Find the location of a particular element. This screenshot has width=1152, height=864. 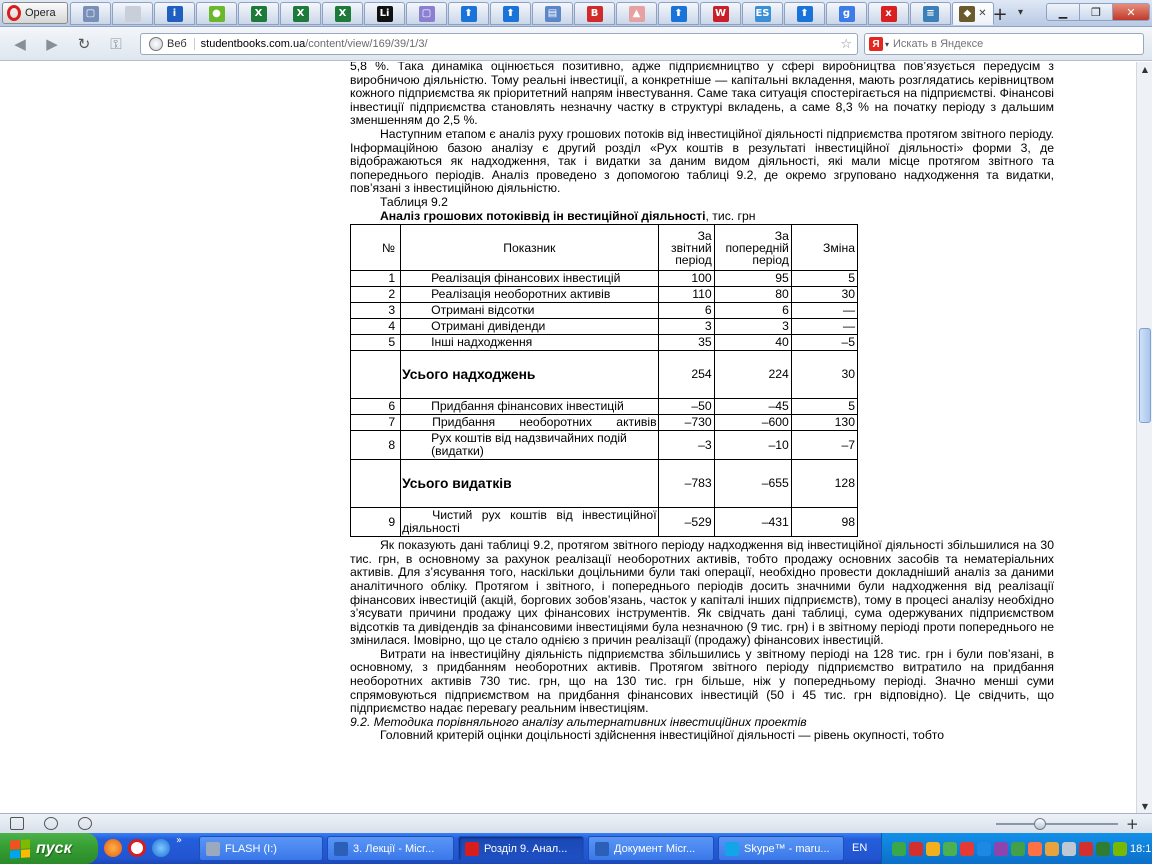

internet-explorer-icon is located at coordinates (161, 848).